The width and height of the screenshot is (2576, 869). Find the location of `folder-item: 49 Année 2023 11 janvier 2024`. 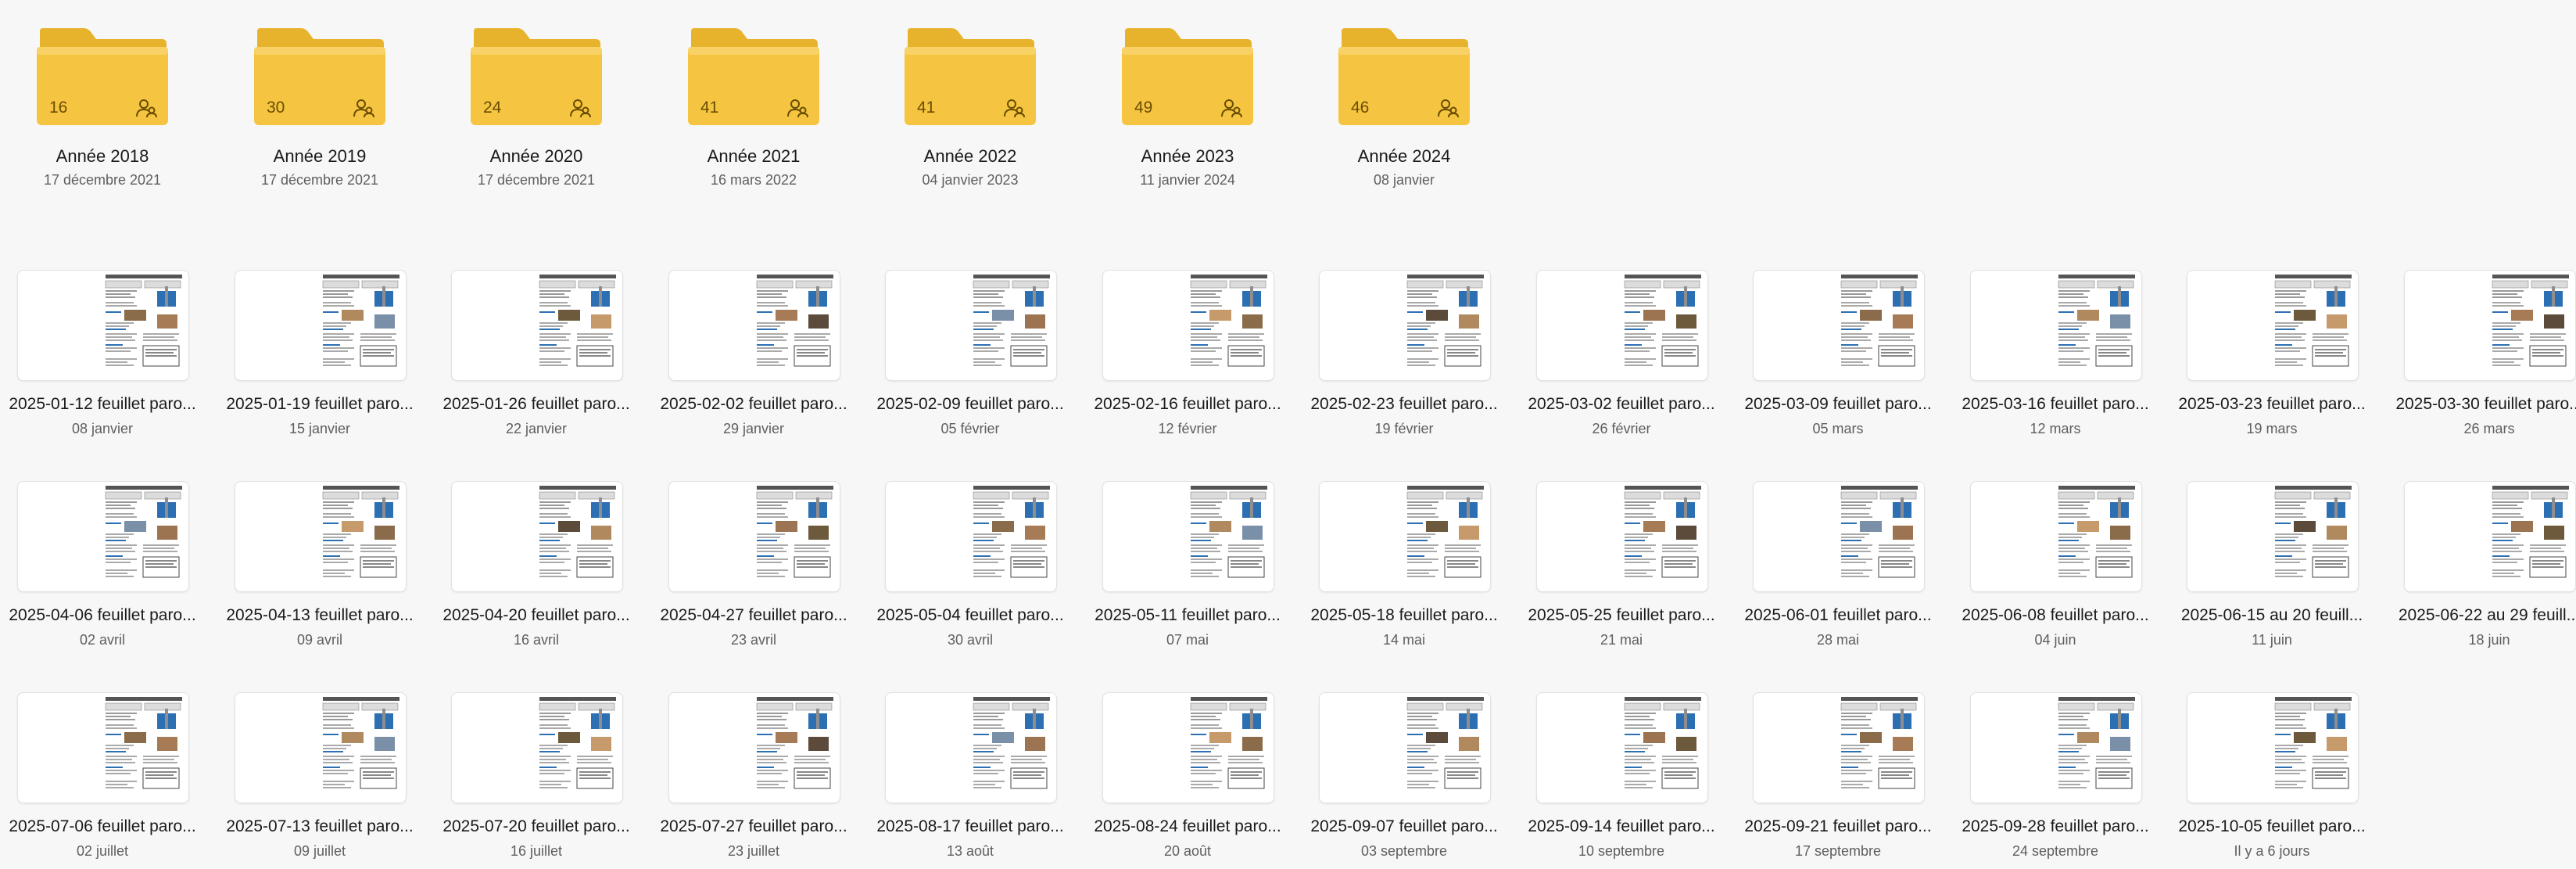

folder-item: 49 Année 2023 11 janvier 2024 is located at coordinates (1175, 109).